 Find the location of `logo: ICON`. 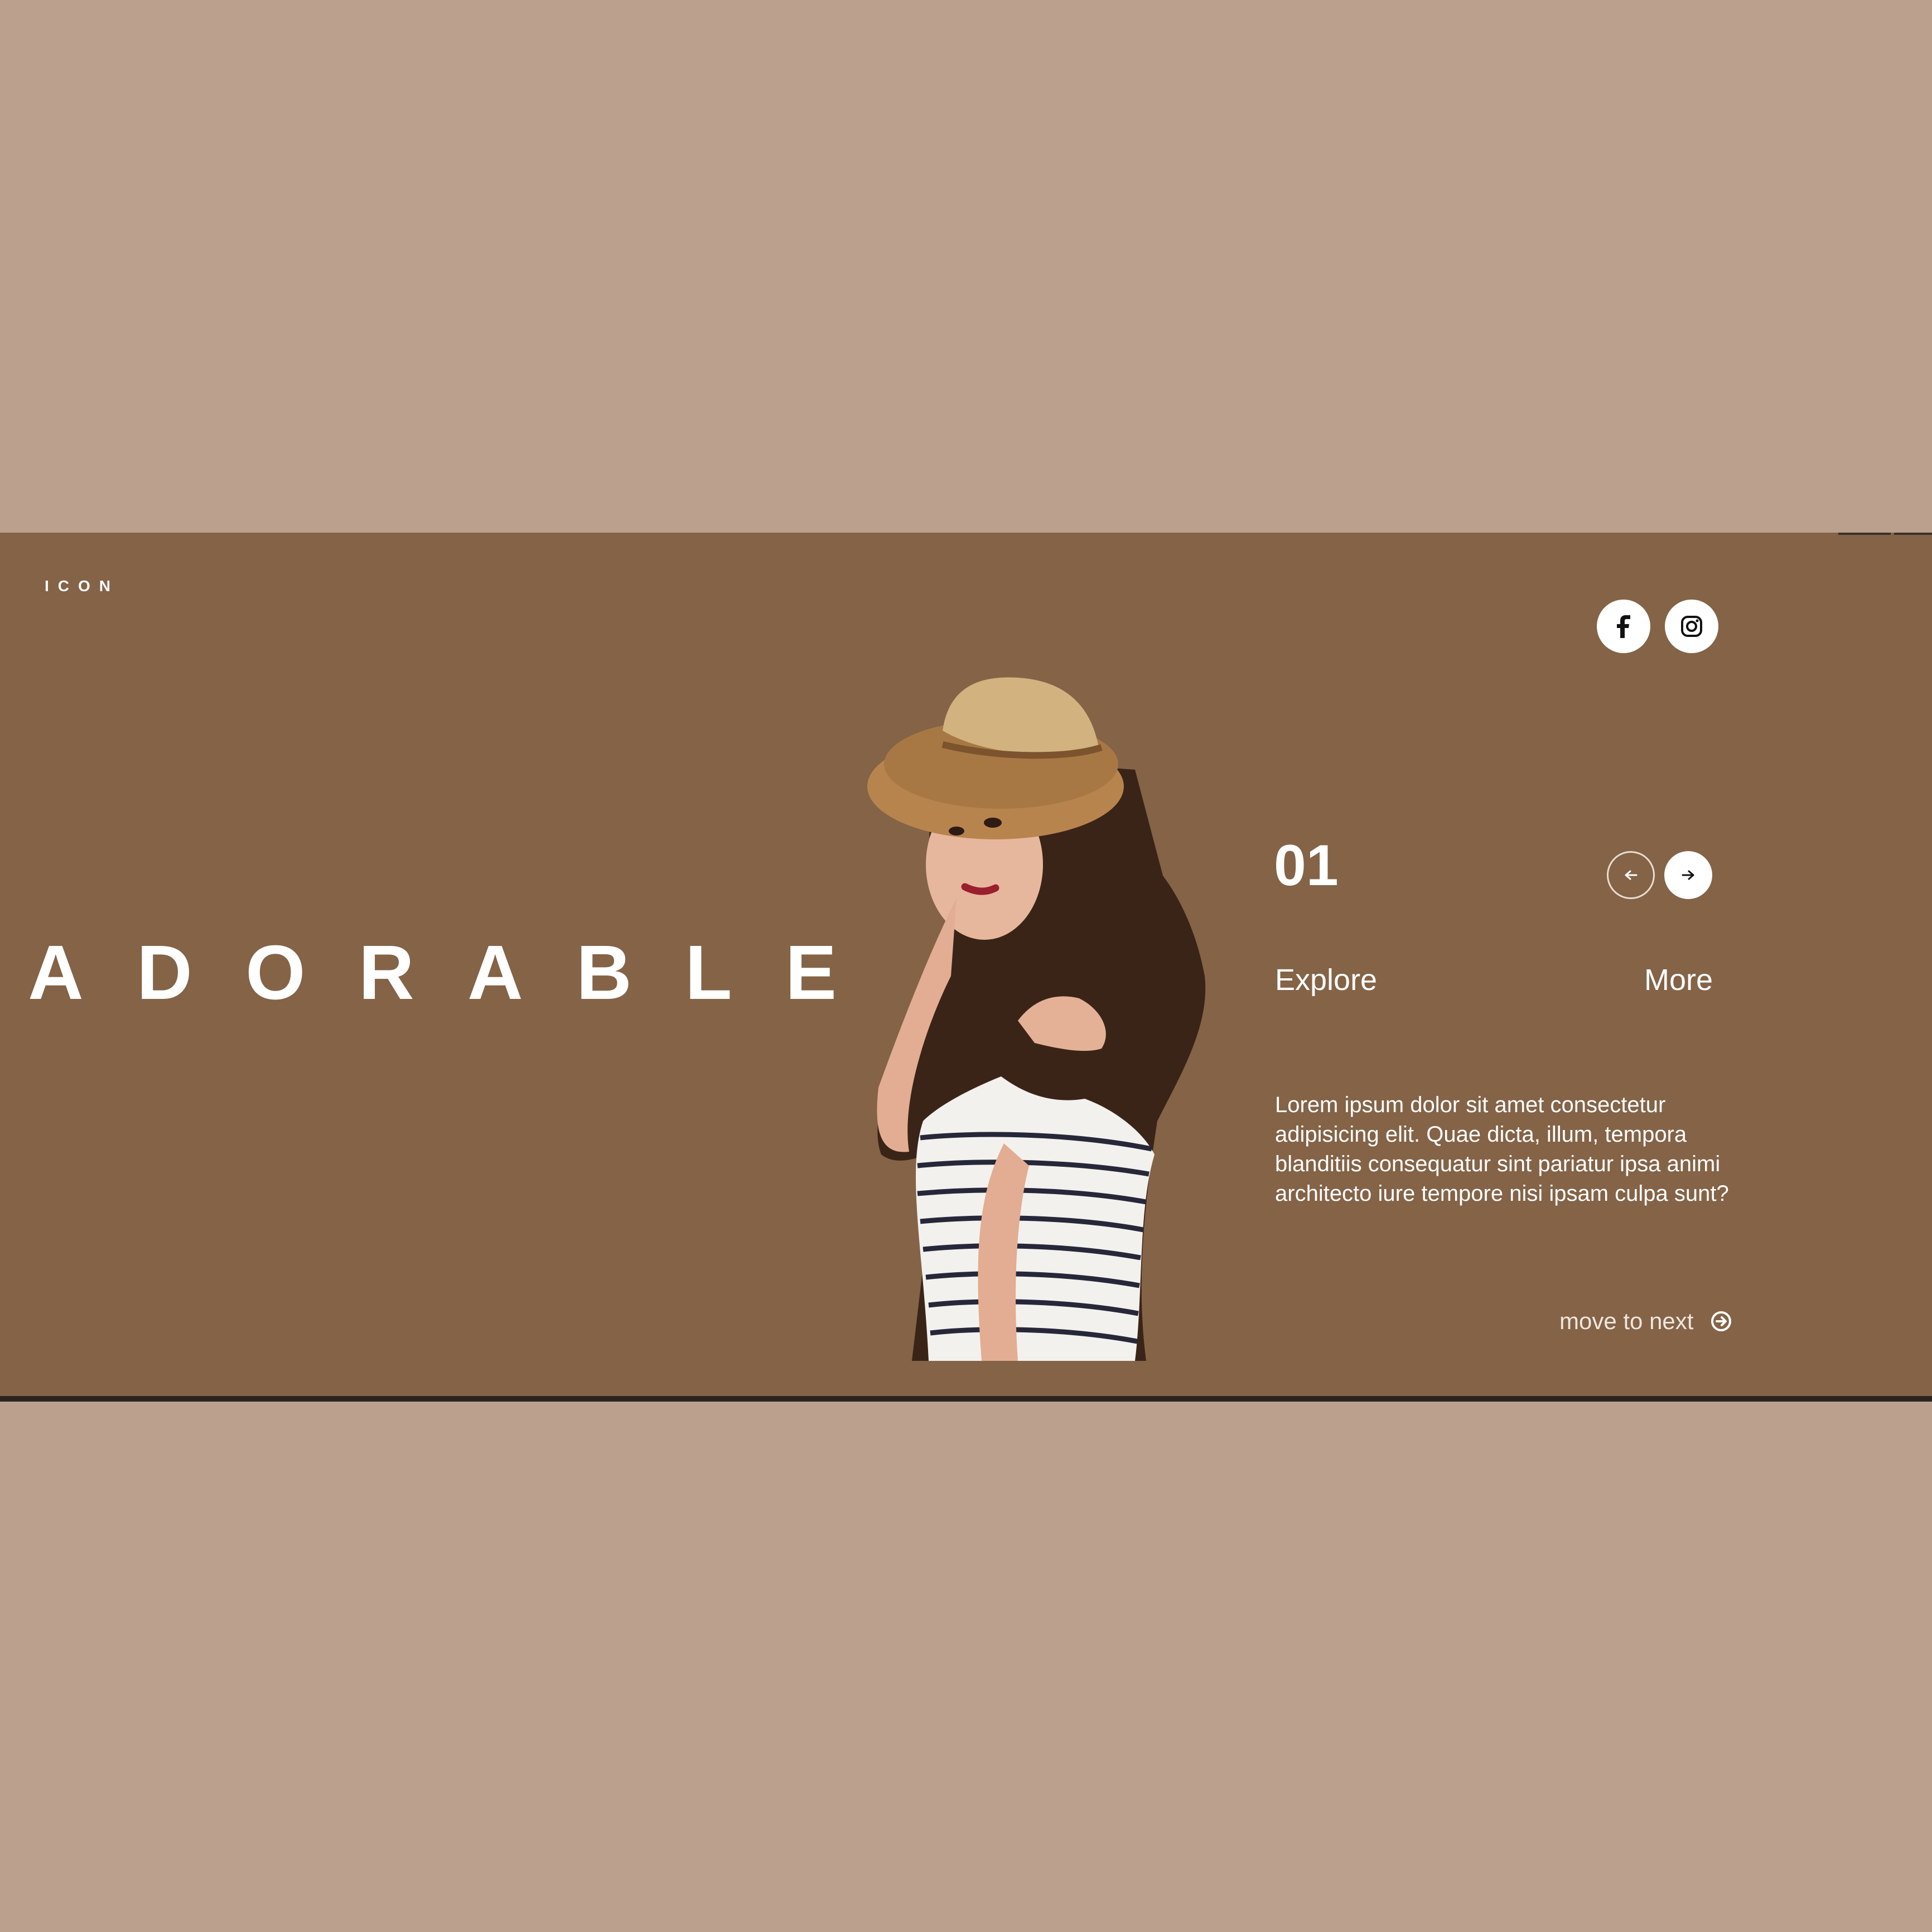

logo: ICON is located at coordinates (82, 586).